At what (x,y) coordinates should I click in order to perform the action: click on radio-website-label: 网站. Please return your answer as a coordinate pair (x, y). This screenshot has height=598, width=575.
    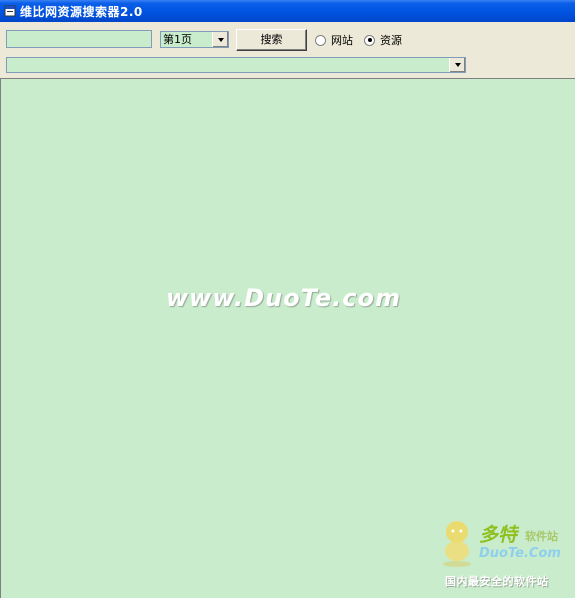
    Looking at the image, I should click on (342, 40).